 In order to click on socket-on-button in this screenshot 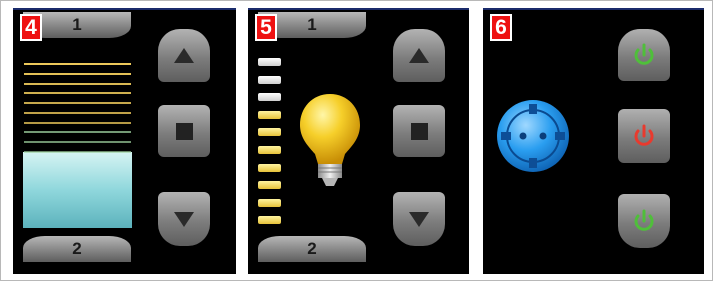, I will do `click(644, 55)`.